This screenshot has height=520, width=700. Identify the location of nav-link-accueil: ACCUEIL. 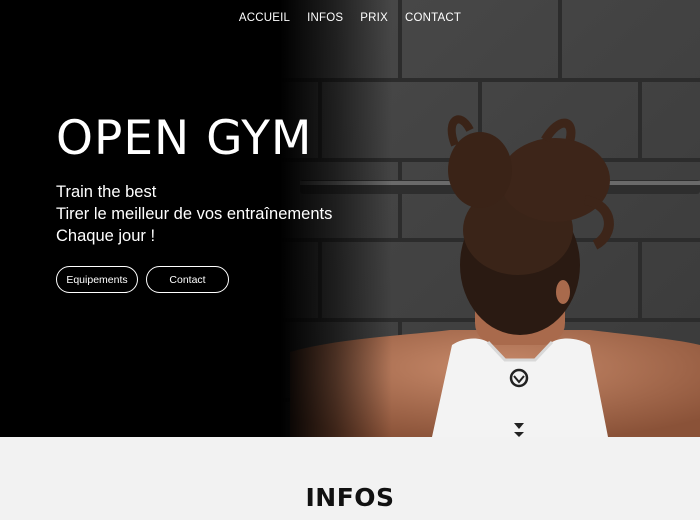
(264, 18).